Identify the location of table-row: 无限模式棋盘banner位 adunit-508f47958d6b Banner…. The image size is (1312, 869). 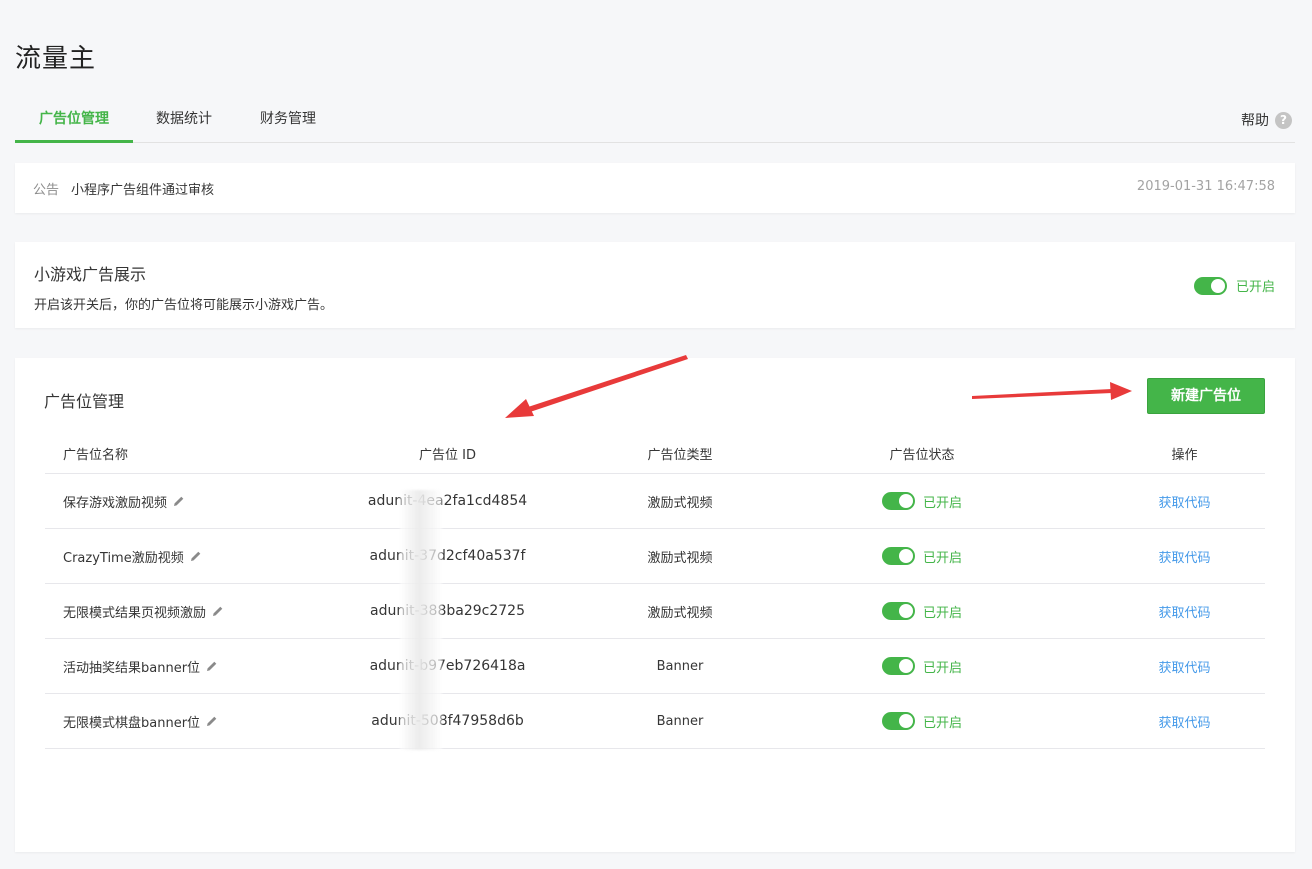
(655, 721).